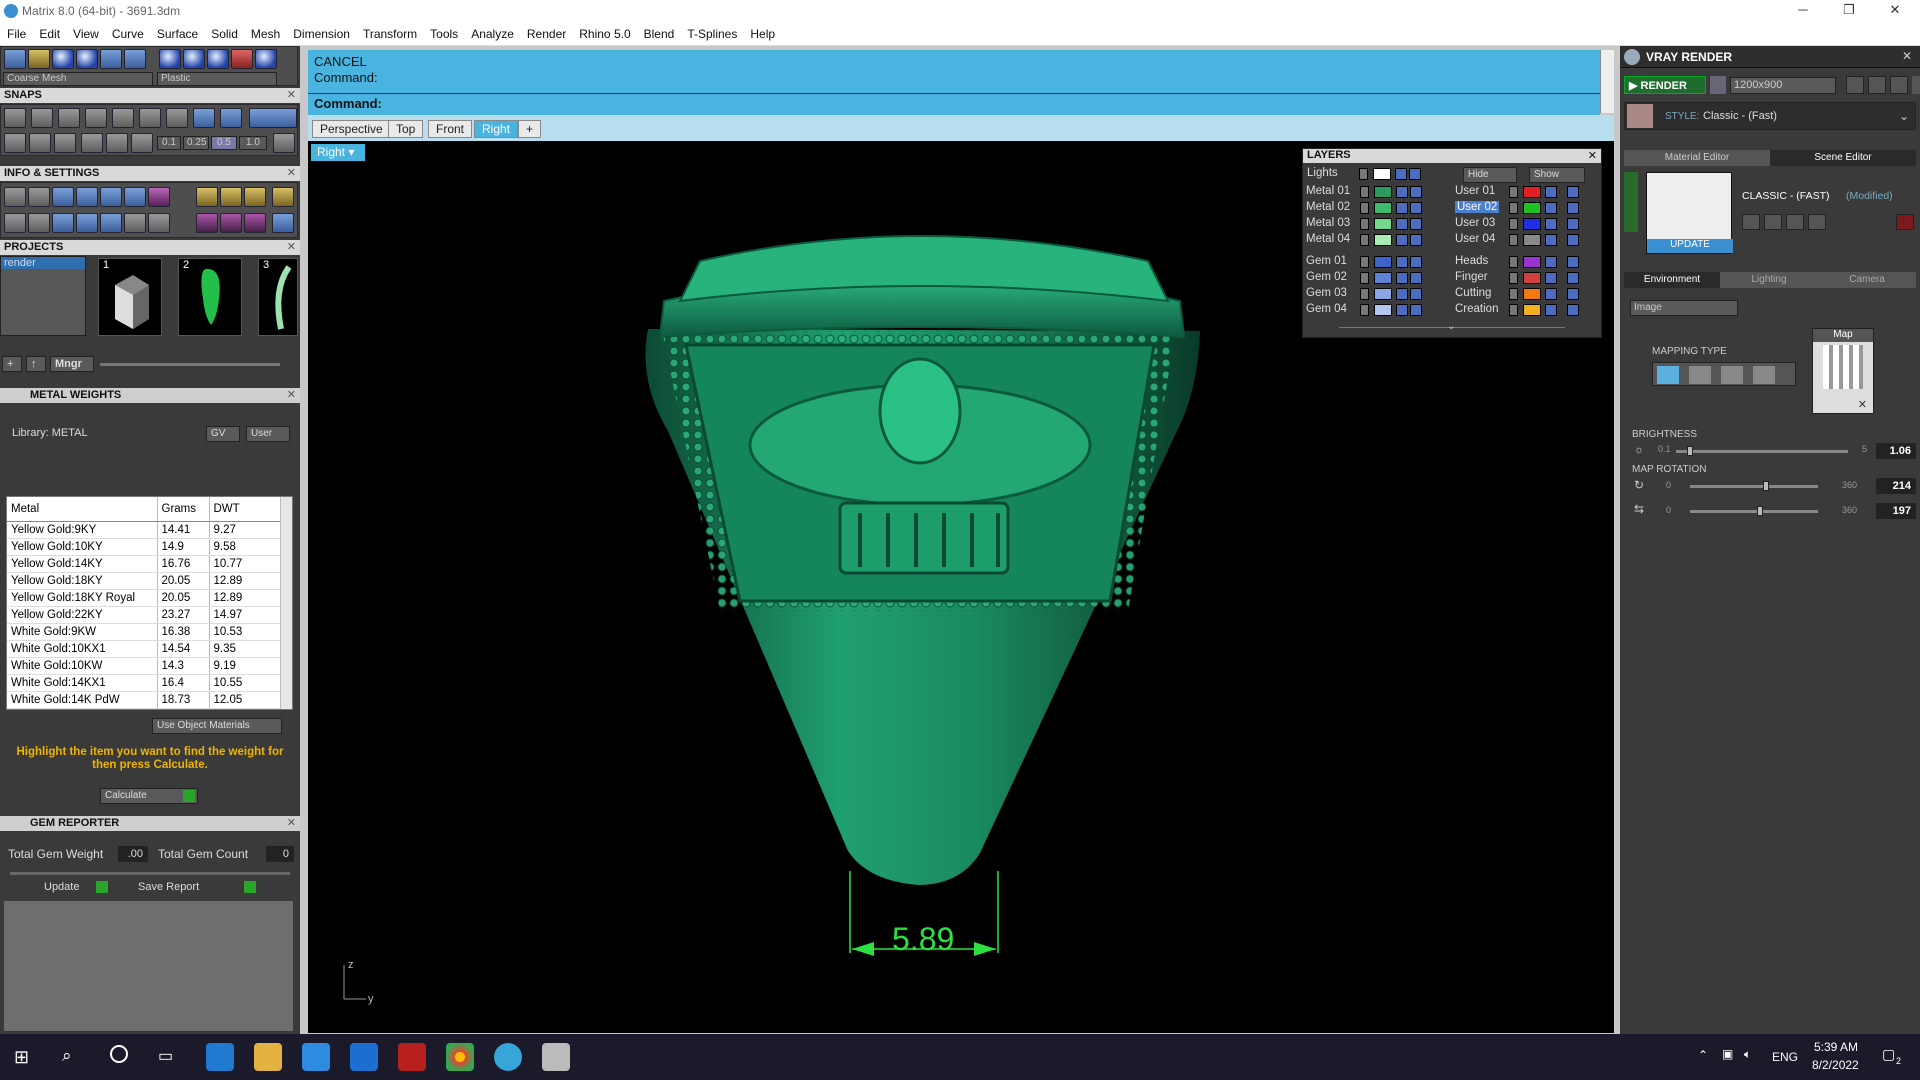 The width and height of the screenshot is (1920, 1080). Describe the element at coordinates (111, 223) in the screenshot. I see `filter-icon` at that location.